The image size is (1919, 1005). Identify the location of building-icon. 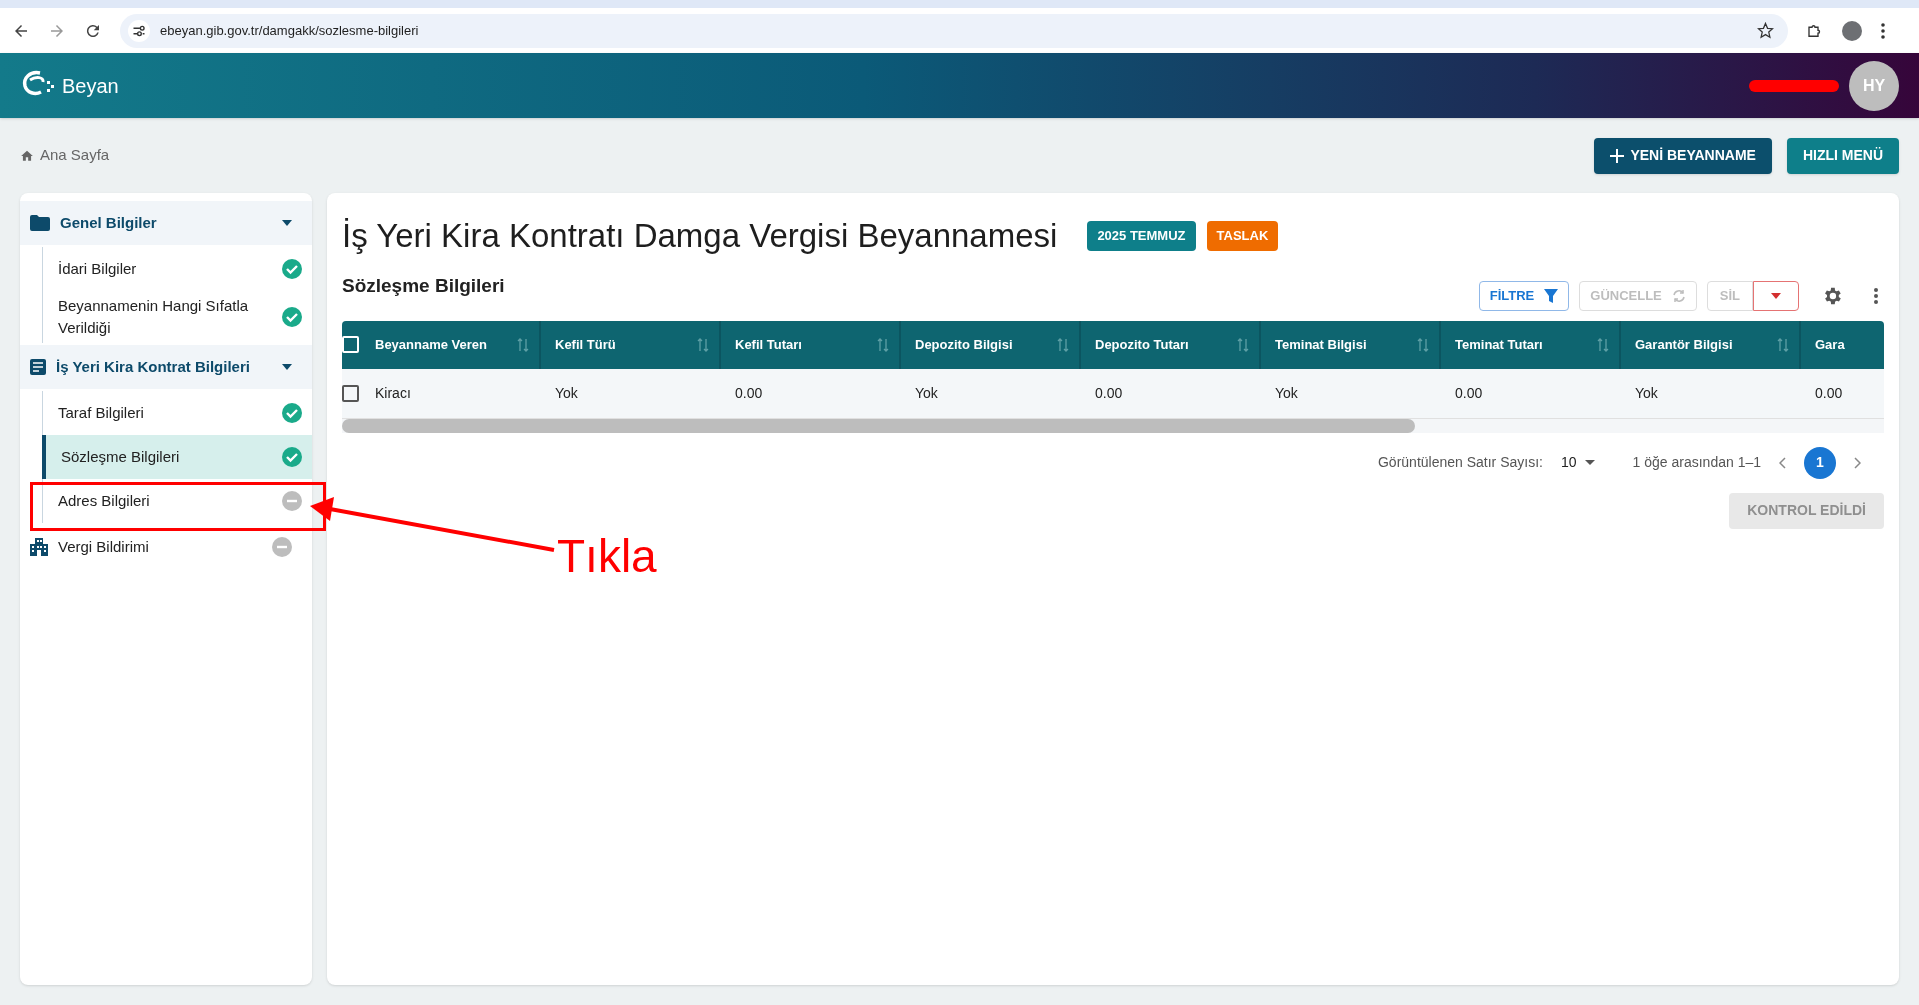
(39, 547).